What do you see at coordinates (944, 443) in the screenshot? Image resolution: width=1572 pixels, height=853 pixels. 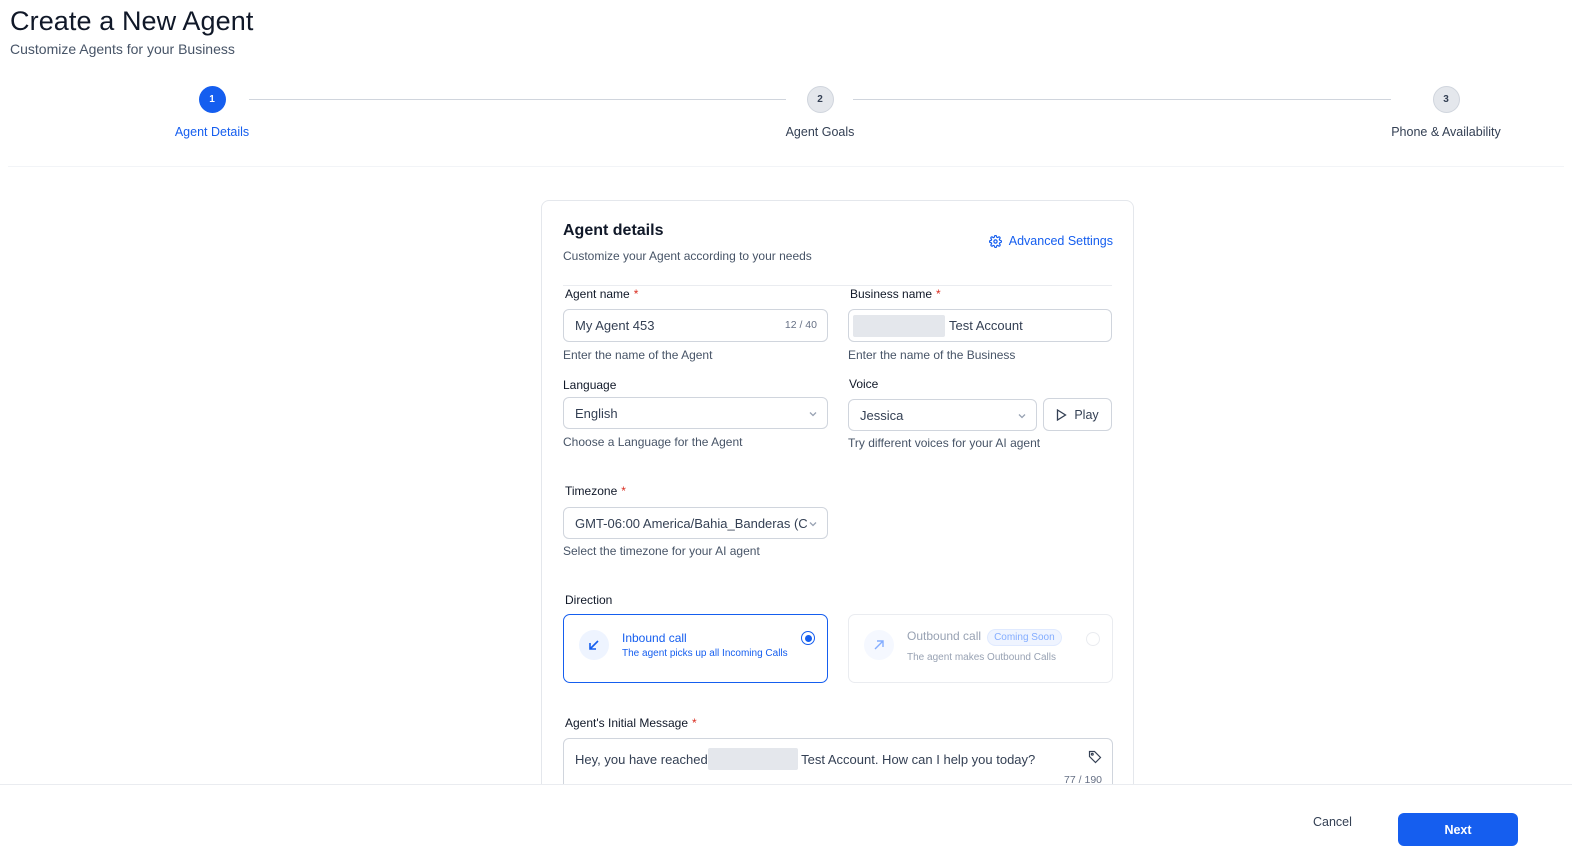 I see `voice-hint: Try different voices for your AI agent` at bounding box center [944, 443].